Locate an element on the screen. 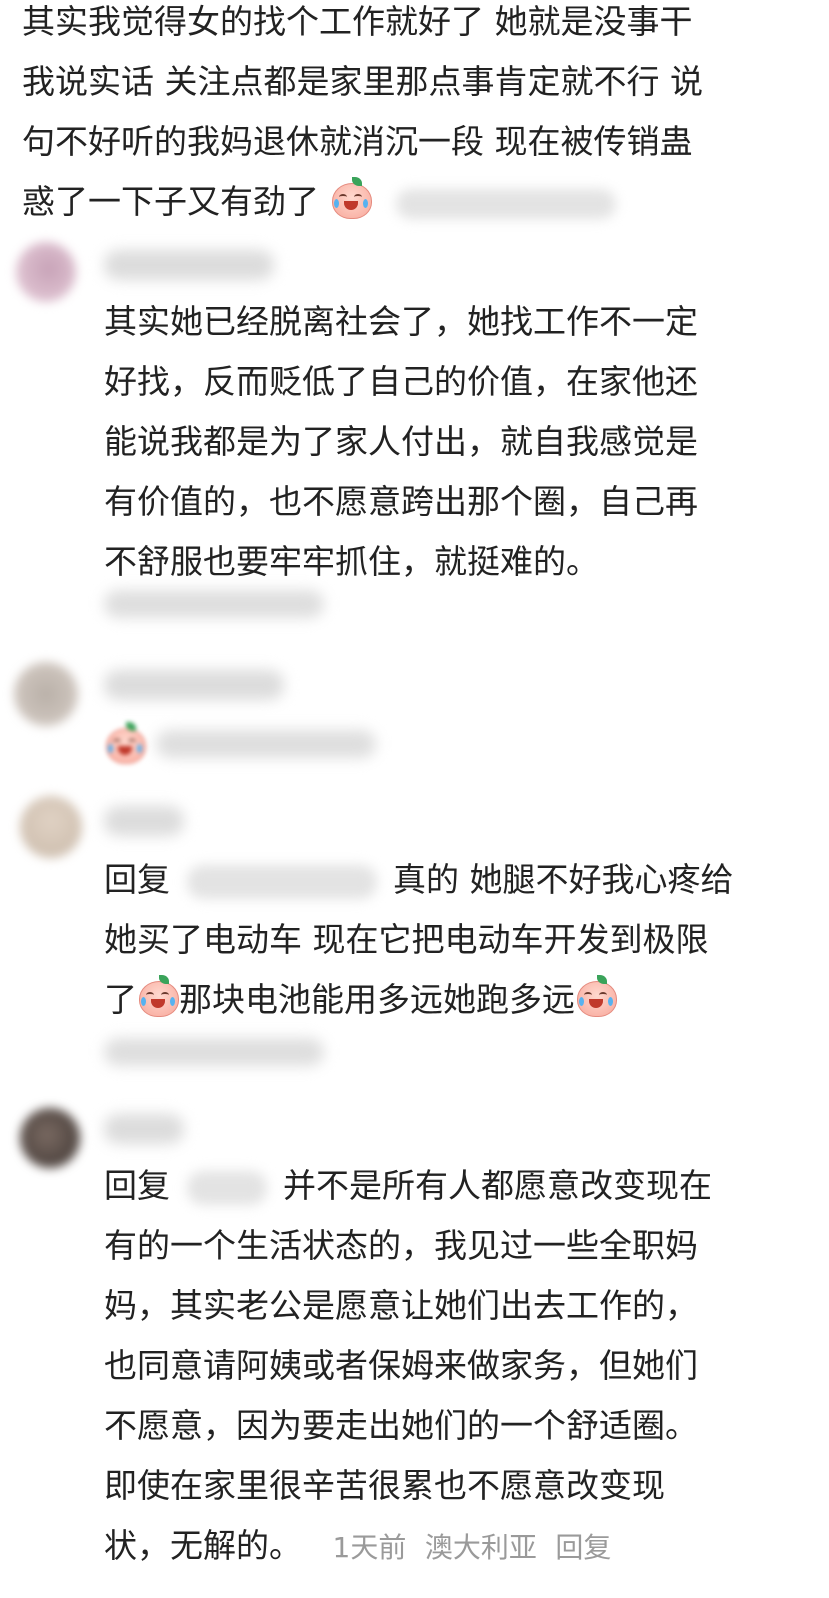 This screenshot has width=829, height=1598. reply-line-text: 那块电池能用多远她跑多远 is located at coordinates (377, 999).